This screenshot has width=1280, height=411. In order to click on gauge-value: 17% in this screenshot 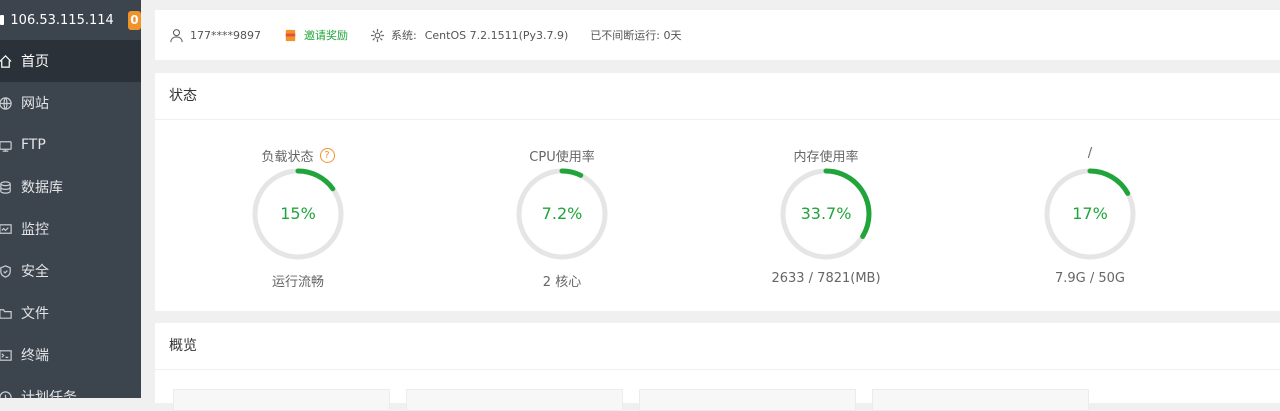, I will do `click(1090, 213)`.